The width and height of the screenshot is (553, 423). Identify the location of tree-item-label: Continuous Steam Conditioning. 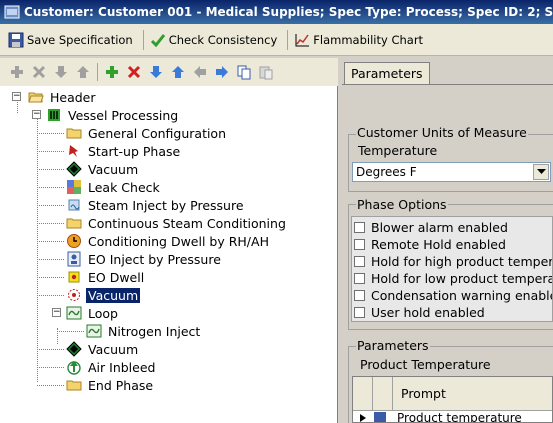
(187, 223).